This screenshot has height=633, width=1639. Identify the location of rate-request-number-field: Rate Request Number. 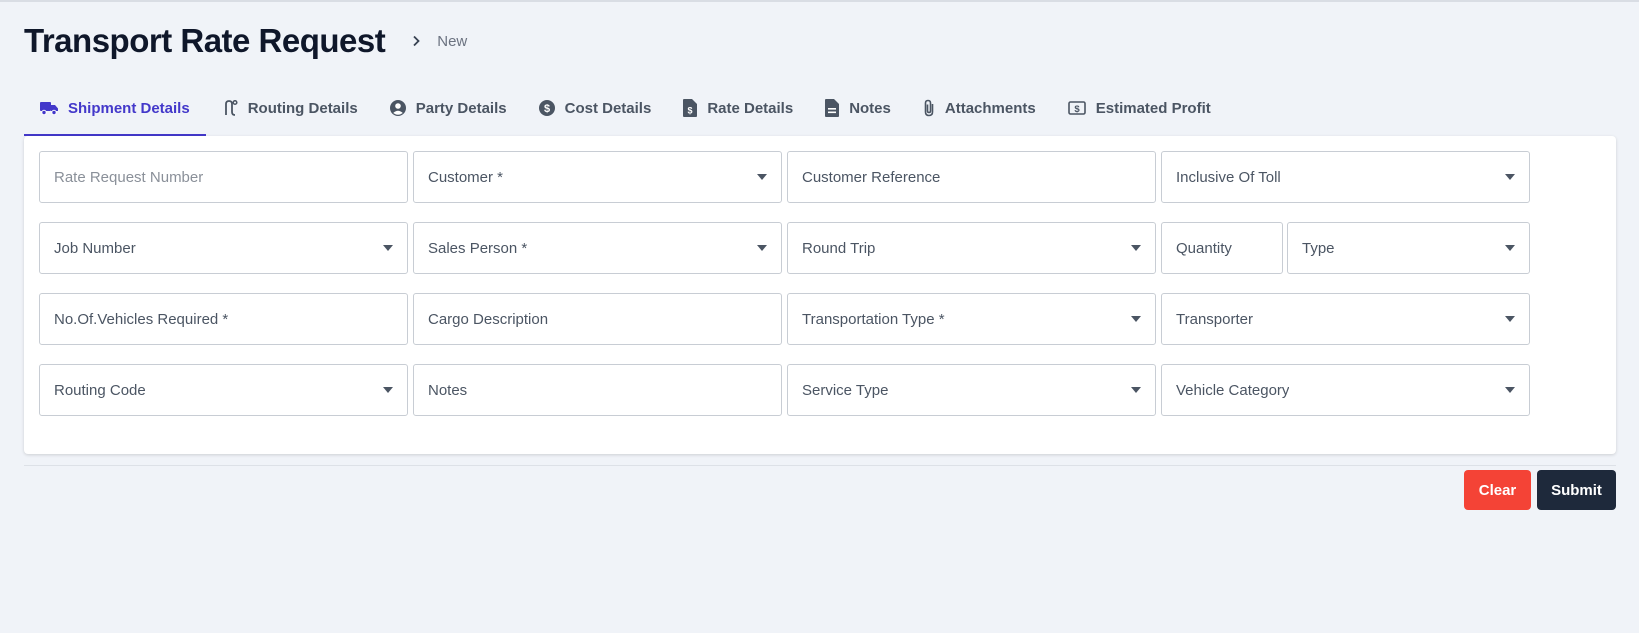
(223, 177).